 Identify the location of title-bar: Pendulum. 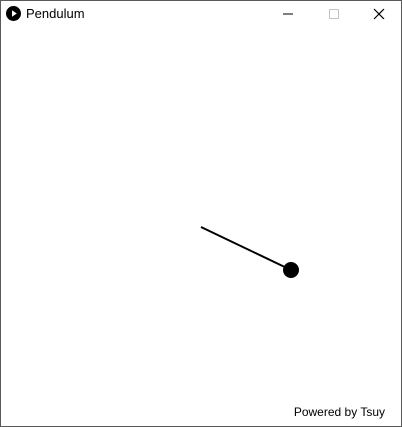
(201, 14).